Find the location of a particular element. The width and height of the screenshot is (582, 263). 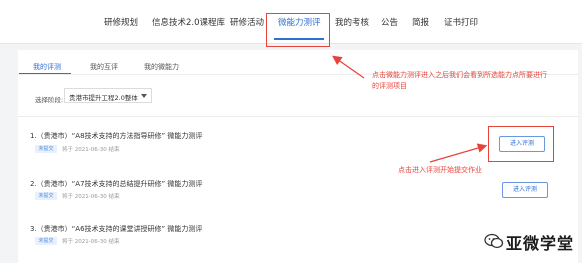

watermark: 亚微学堂 is located at coordinates (530, 242).